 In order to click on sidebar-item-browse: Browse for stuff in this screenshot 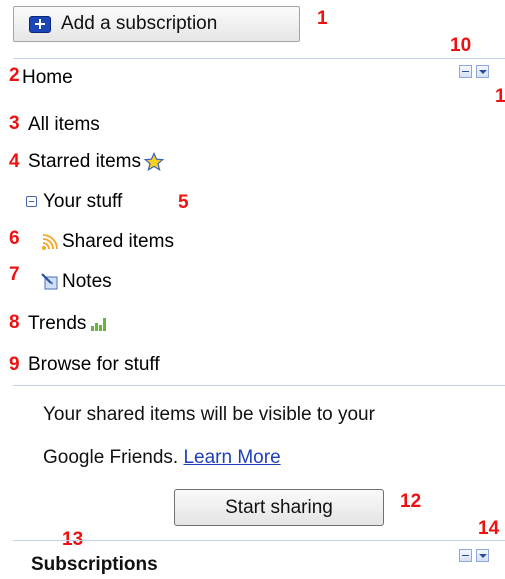, I will do `click(94, 365)`.